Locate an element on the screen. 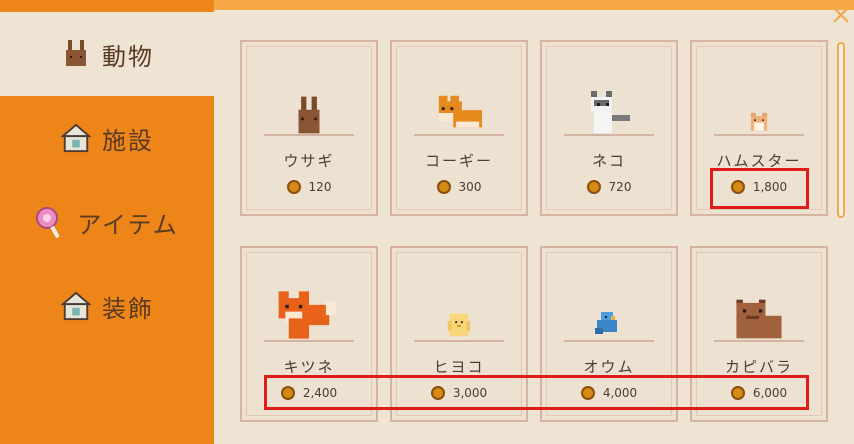  shop-item-card-cat: ネコ 720 is located at coordinates (609, 128).